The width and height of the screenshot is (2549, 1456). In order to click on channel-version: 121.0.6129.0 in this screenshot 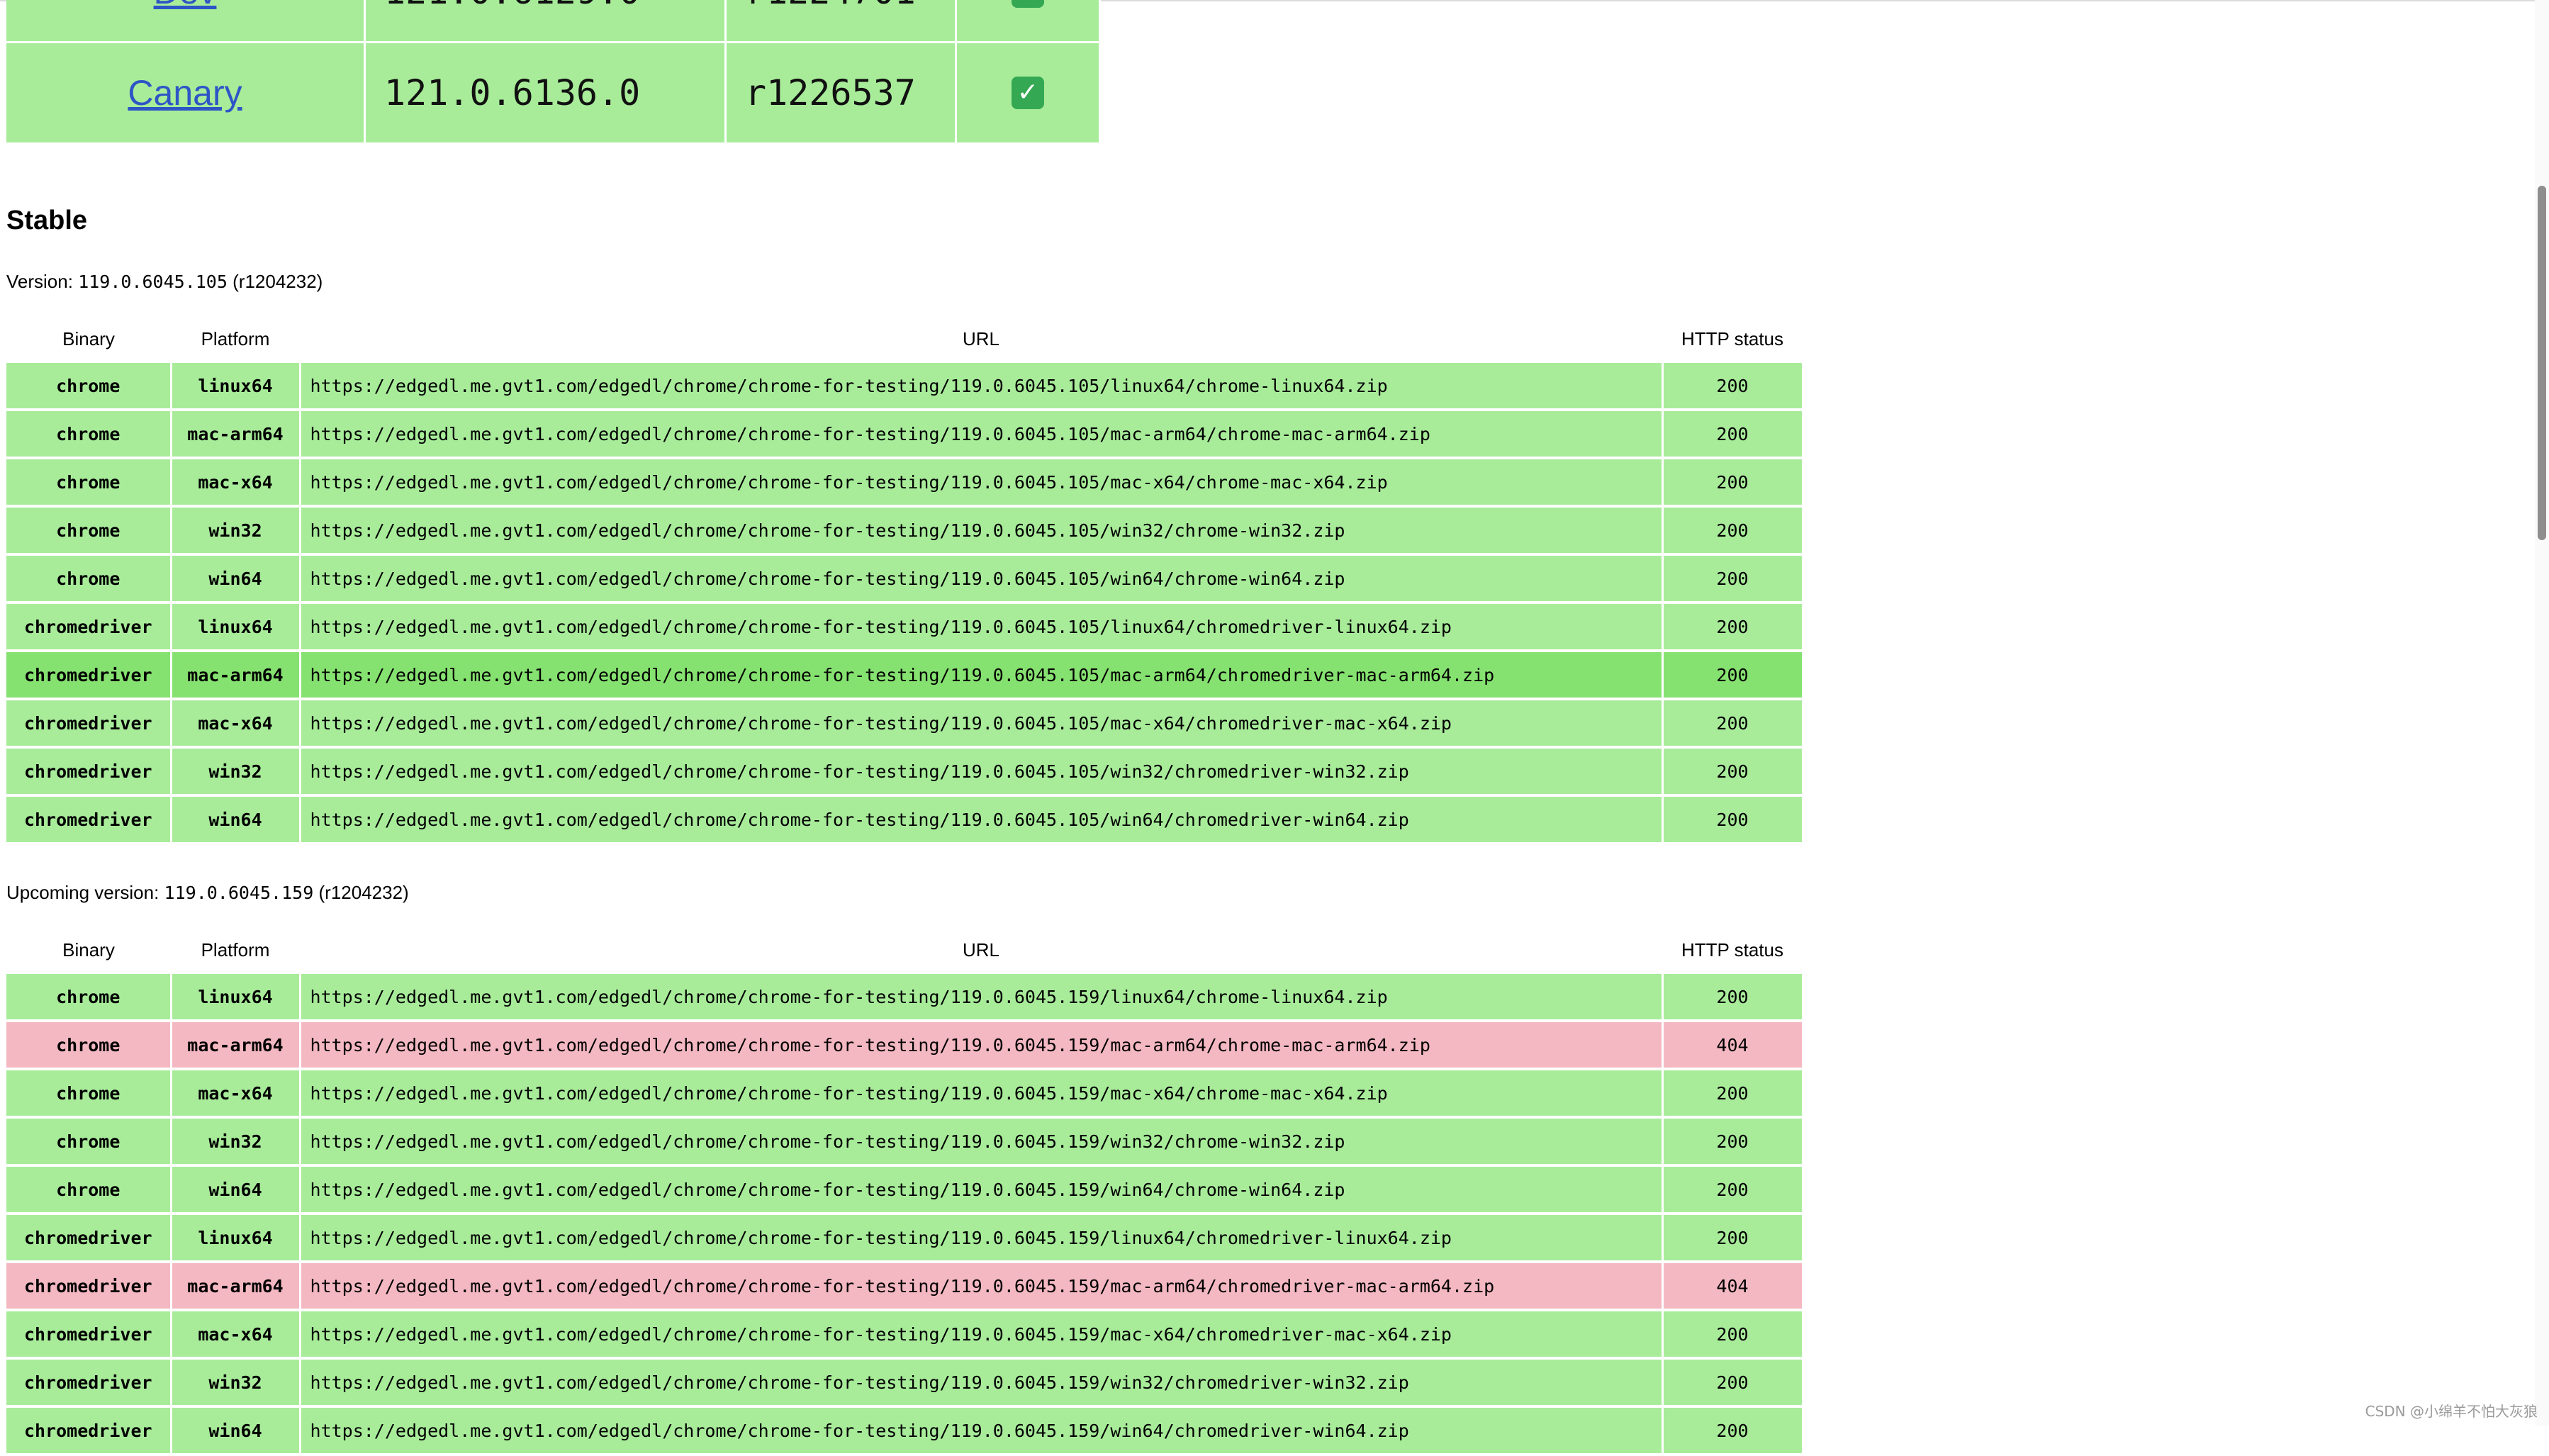, I will do `click(512, 6)`.